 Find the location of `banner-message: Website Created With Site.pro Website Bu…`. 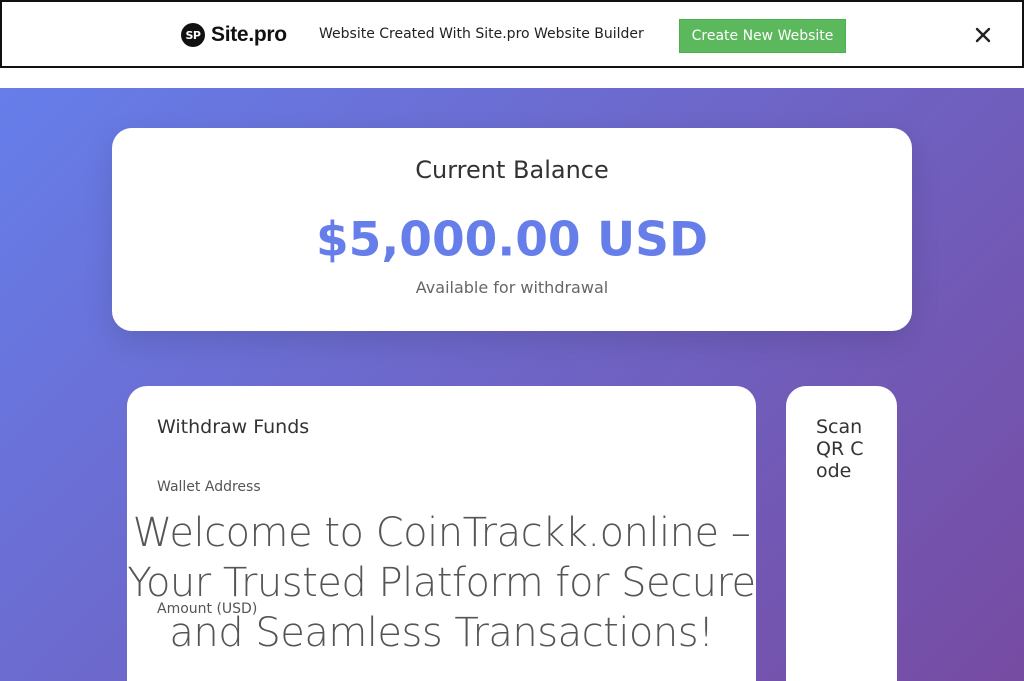

banner-message: Website Created With Site.pro Website Bu… is located at coordinates (481, 34).